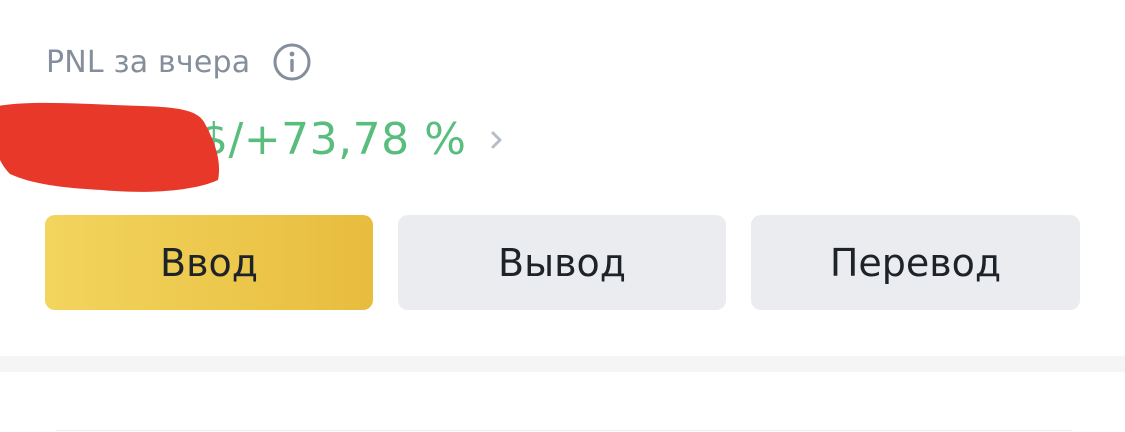 Image resolution: width=1125 pixels, height=432 pixels. I want to click on info-icon, so click(292, 62).